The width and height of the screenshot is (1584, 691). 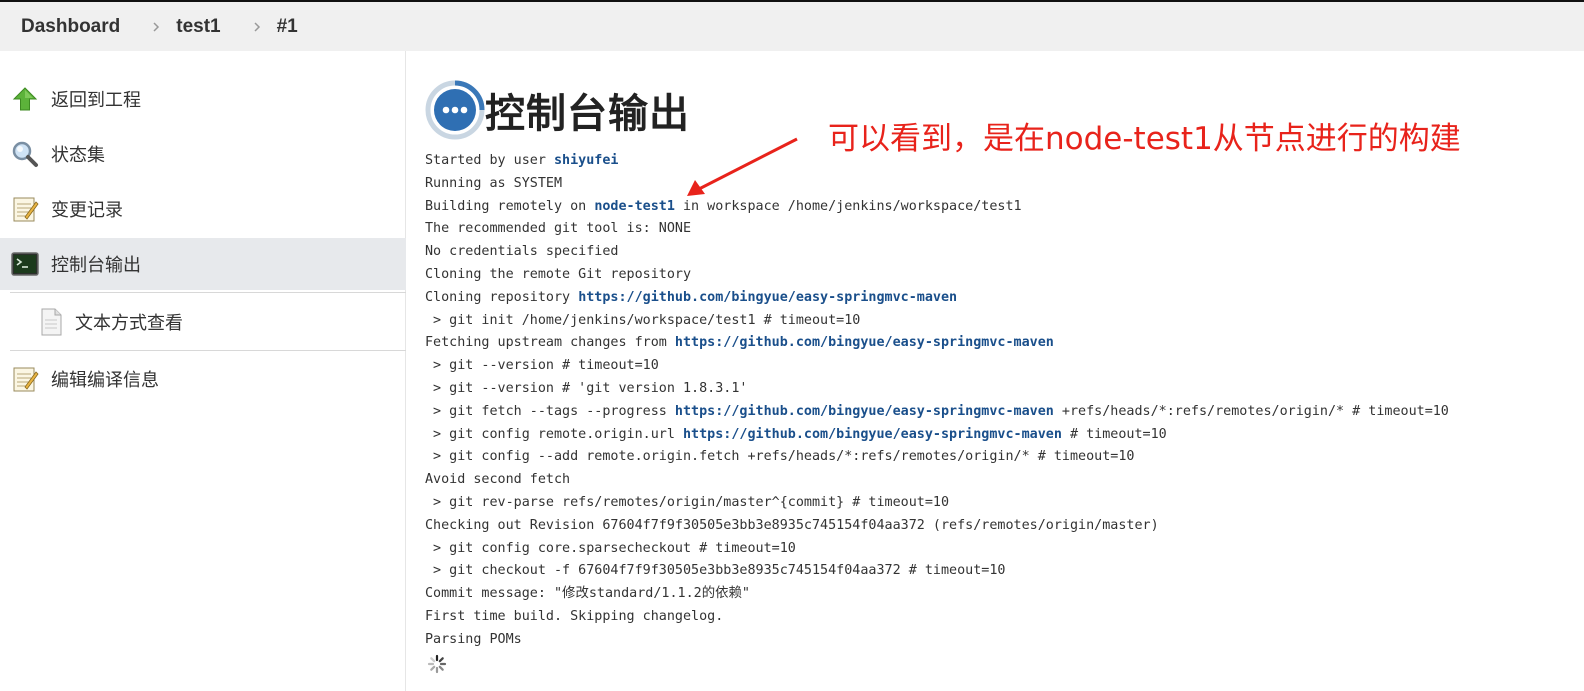 I want to click on console-line: The recommended git tool is: NONE, so click(x=558, y=229).